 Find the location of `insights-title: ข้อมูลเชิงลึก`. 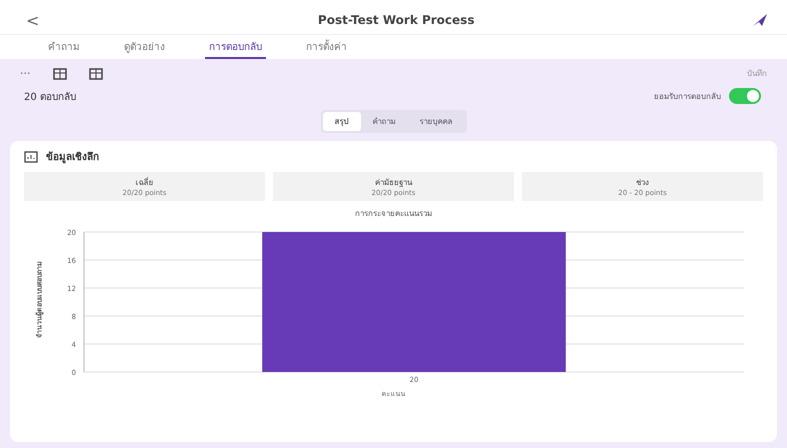

insights-title: ข้อมูลเชิงลึก is located at coordinates (72, 157).